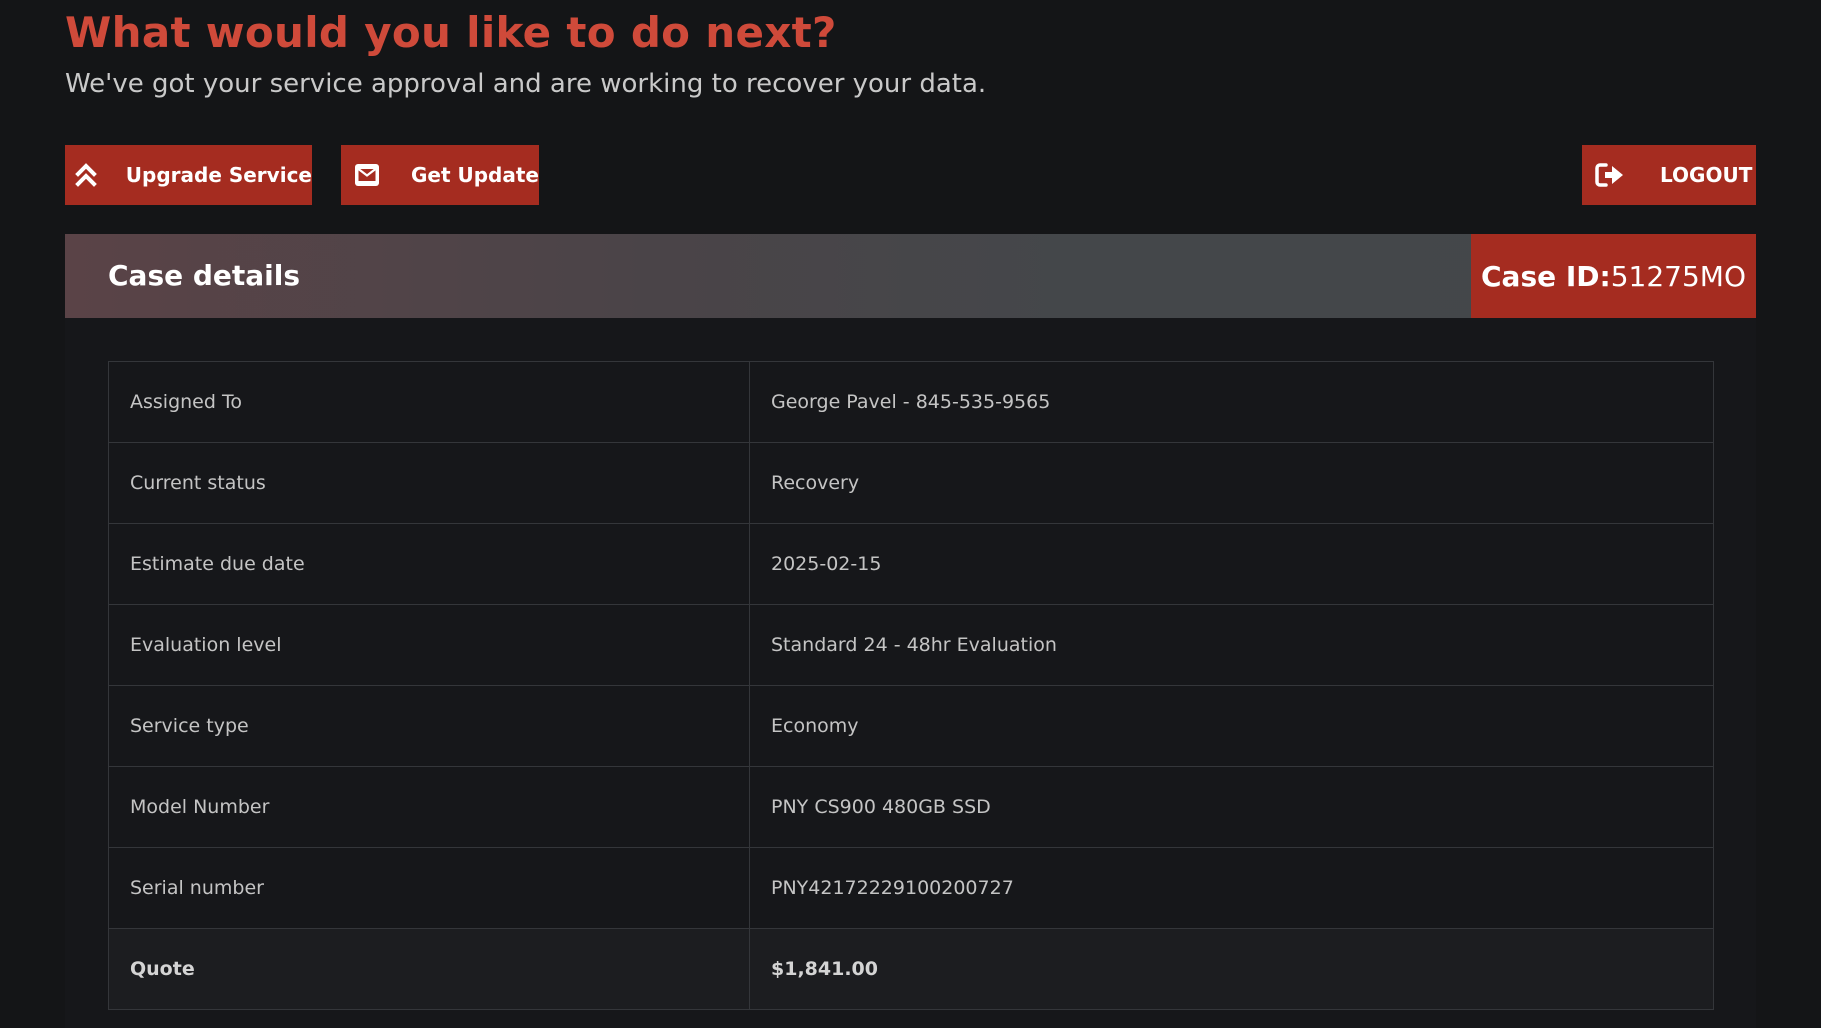 This screenshot has height=1028, width=1821. I want to click on table-row: Estimate due date 2025-02-15, so click(911, 564).